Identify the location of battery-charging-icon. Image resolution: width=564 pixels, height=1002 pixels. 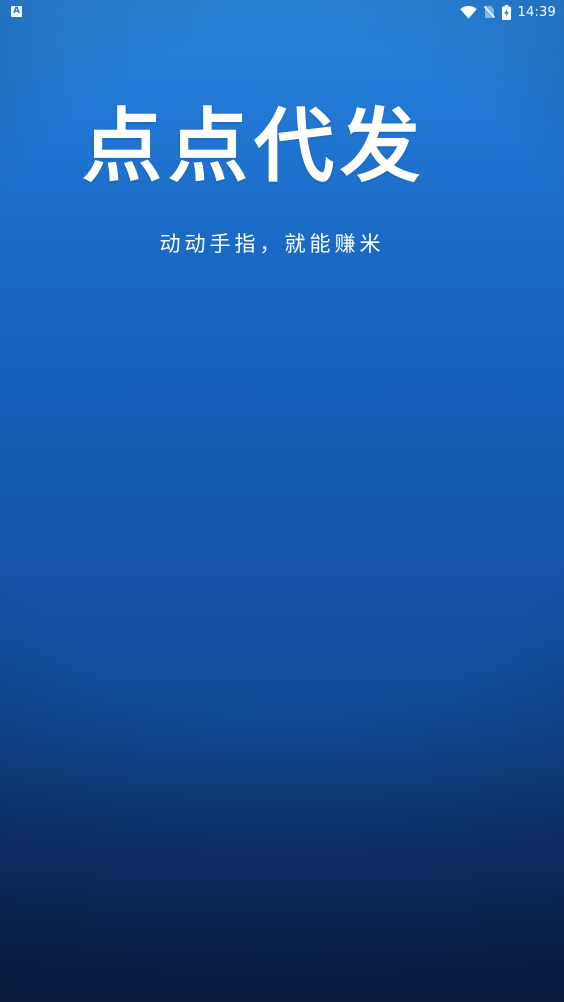
(506, 12).